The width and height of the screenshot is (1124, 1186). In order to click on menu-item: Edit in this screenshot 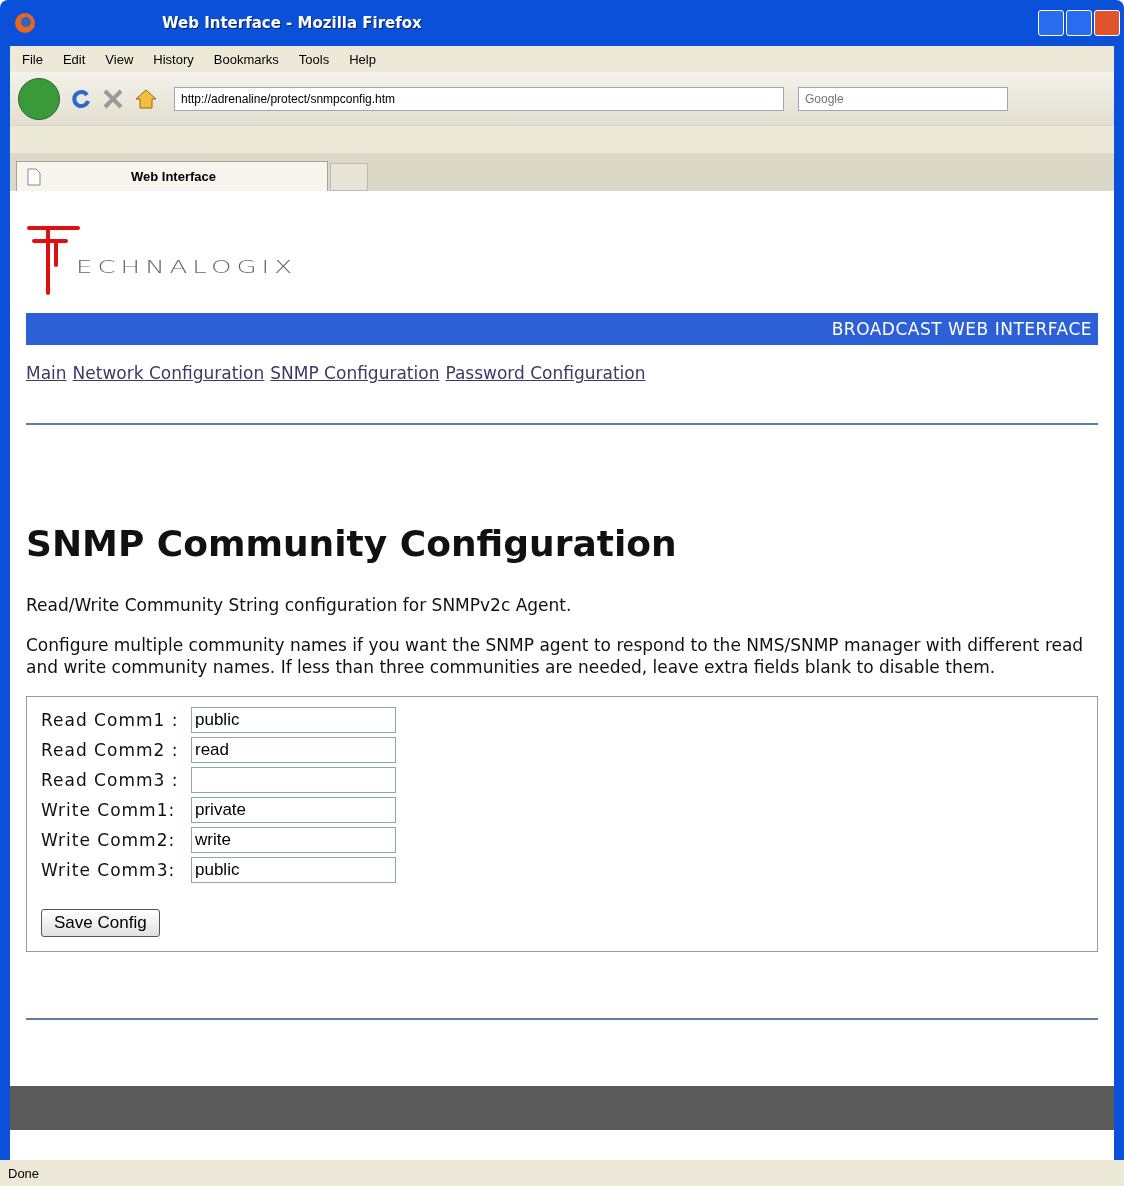, I will do `click(74, 59)`.